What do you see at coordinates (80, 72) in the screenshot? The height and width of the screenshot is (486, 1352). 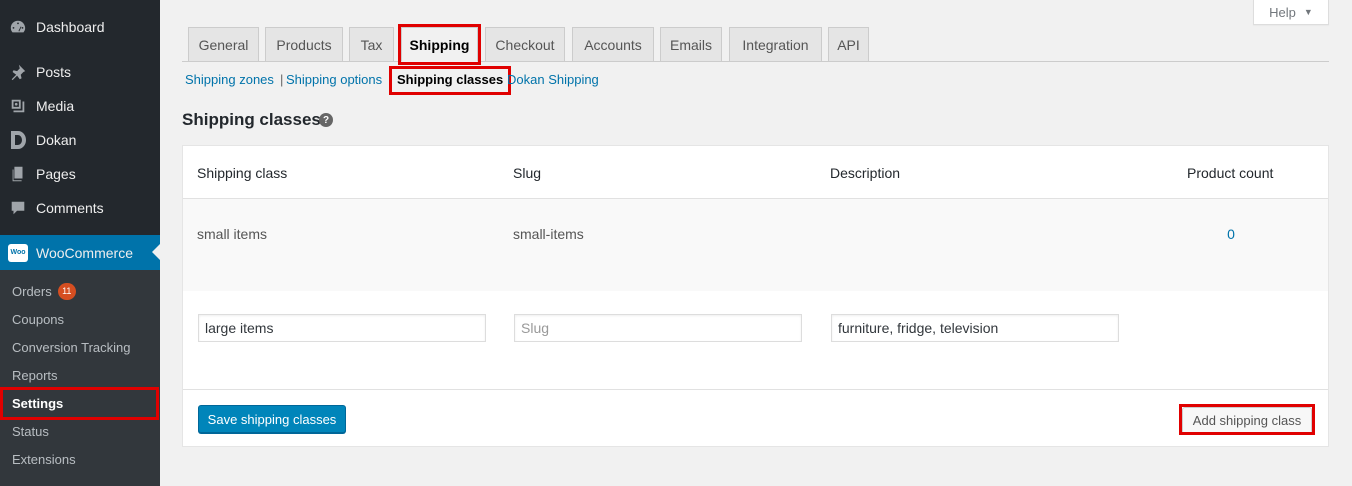 I see `menu-item-posts: Posts` at bounding box center [80, 72].